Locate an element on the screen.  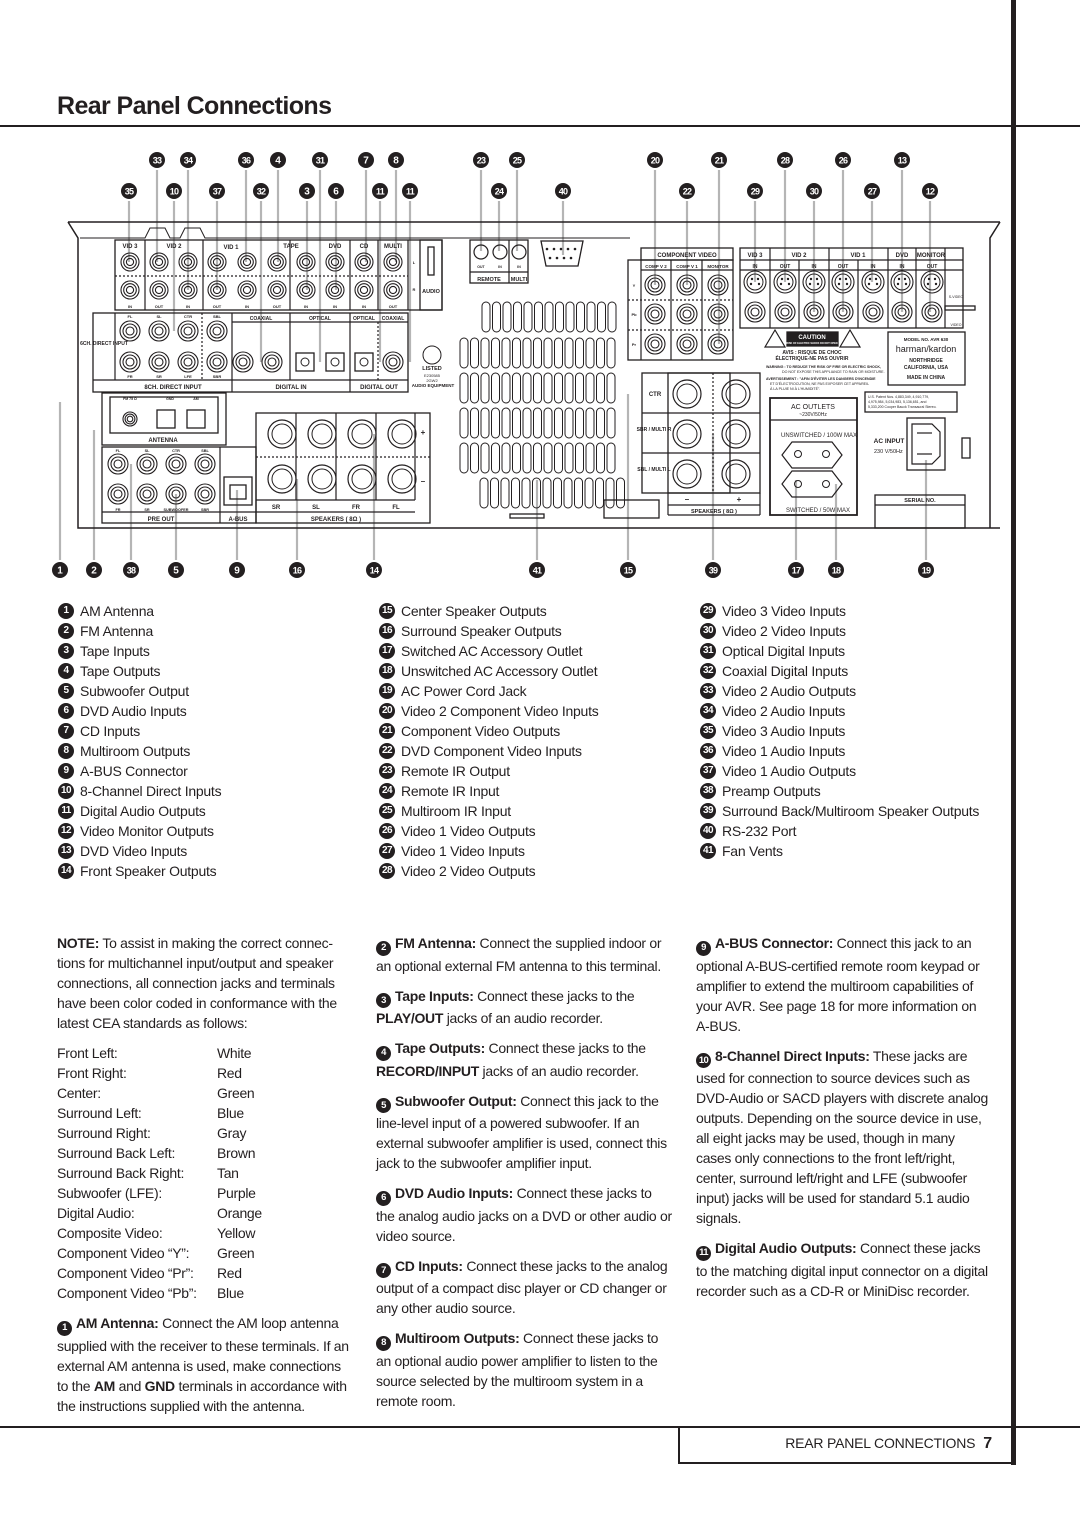
legend-label: Video 3 Video Inputs is located at coordinates (784, 611).